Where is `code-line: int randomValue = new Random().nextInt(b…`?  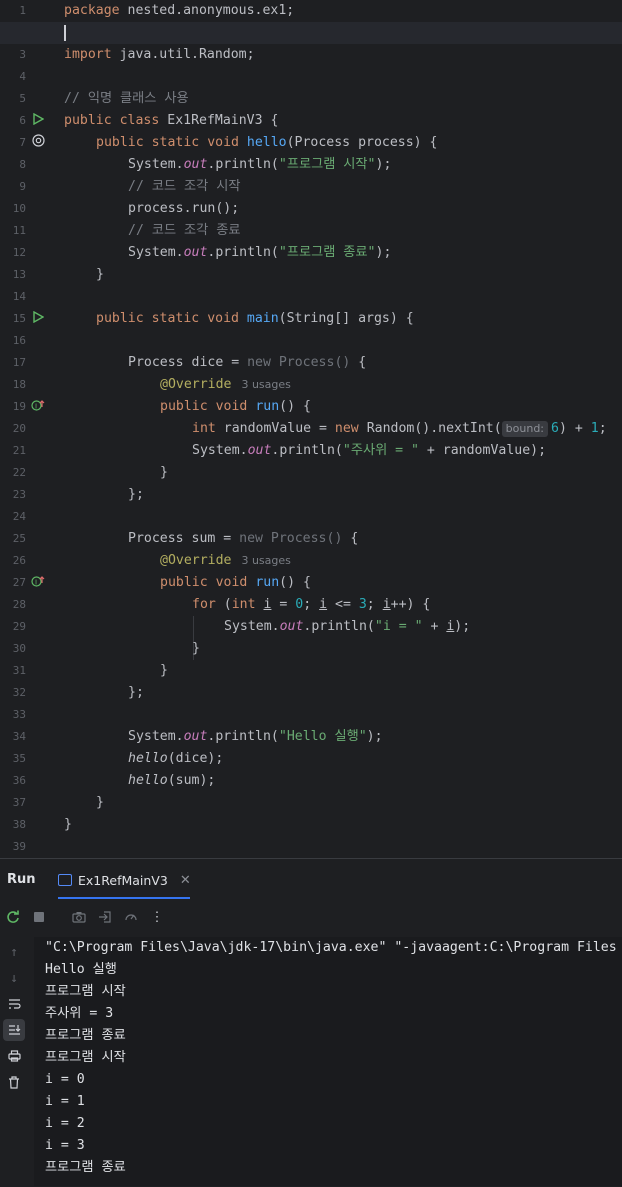 code-line: int randomValue = new Random().nextInt(b… is located at coordinates (399, 429).